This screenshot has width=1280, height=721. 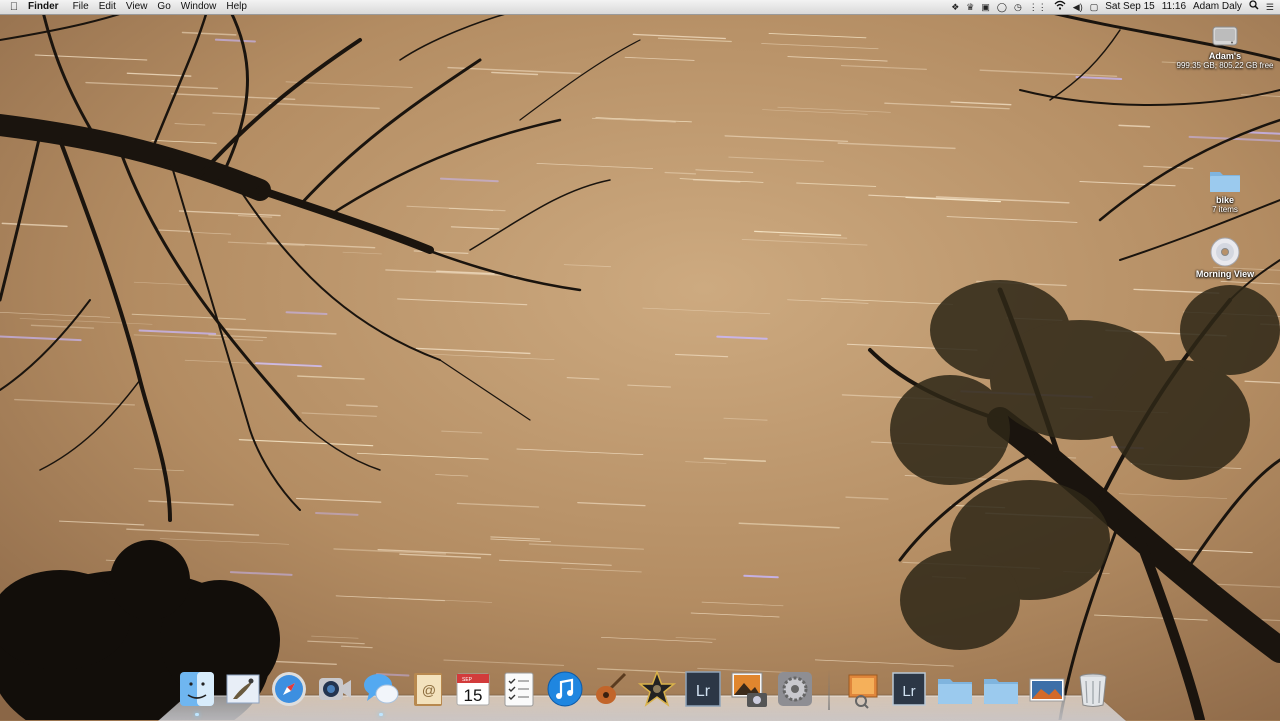 I want to click on dock: @ SEP 15 Lr Lr, so click(x=645, y=690).